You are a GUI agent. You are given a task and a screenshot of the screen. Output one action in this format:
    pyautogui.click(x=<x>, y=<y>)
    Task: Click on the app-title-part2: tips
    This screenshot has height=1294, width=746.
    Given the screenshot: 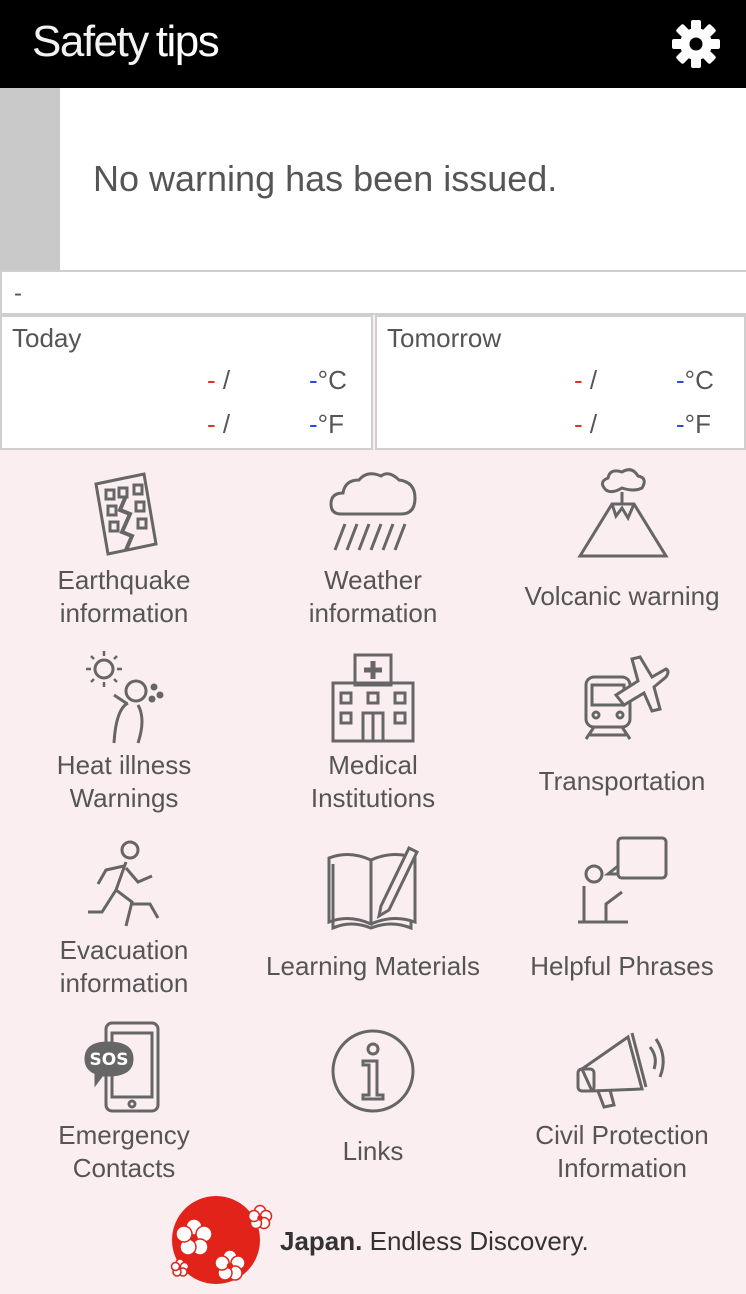 What is the action you would take?
    pyautogui.click(x=187, y=41)
    